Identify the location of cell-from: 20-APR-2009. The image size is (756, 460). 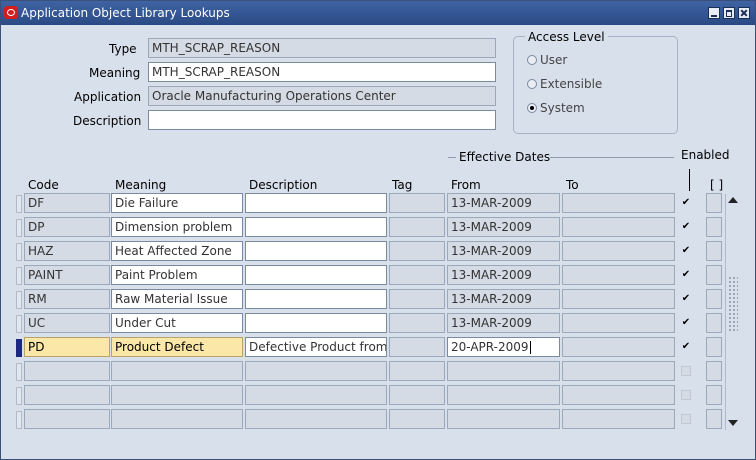
(503, 347).